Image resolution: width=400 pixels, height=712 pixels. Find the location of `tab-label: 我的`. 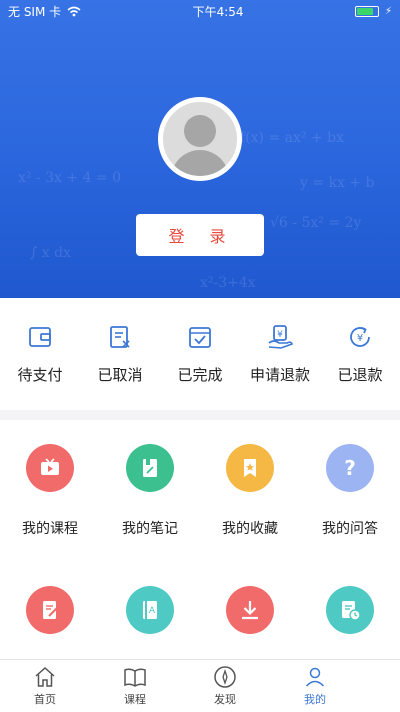

tab-label: 我的 is located at coordinates (315, 699).